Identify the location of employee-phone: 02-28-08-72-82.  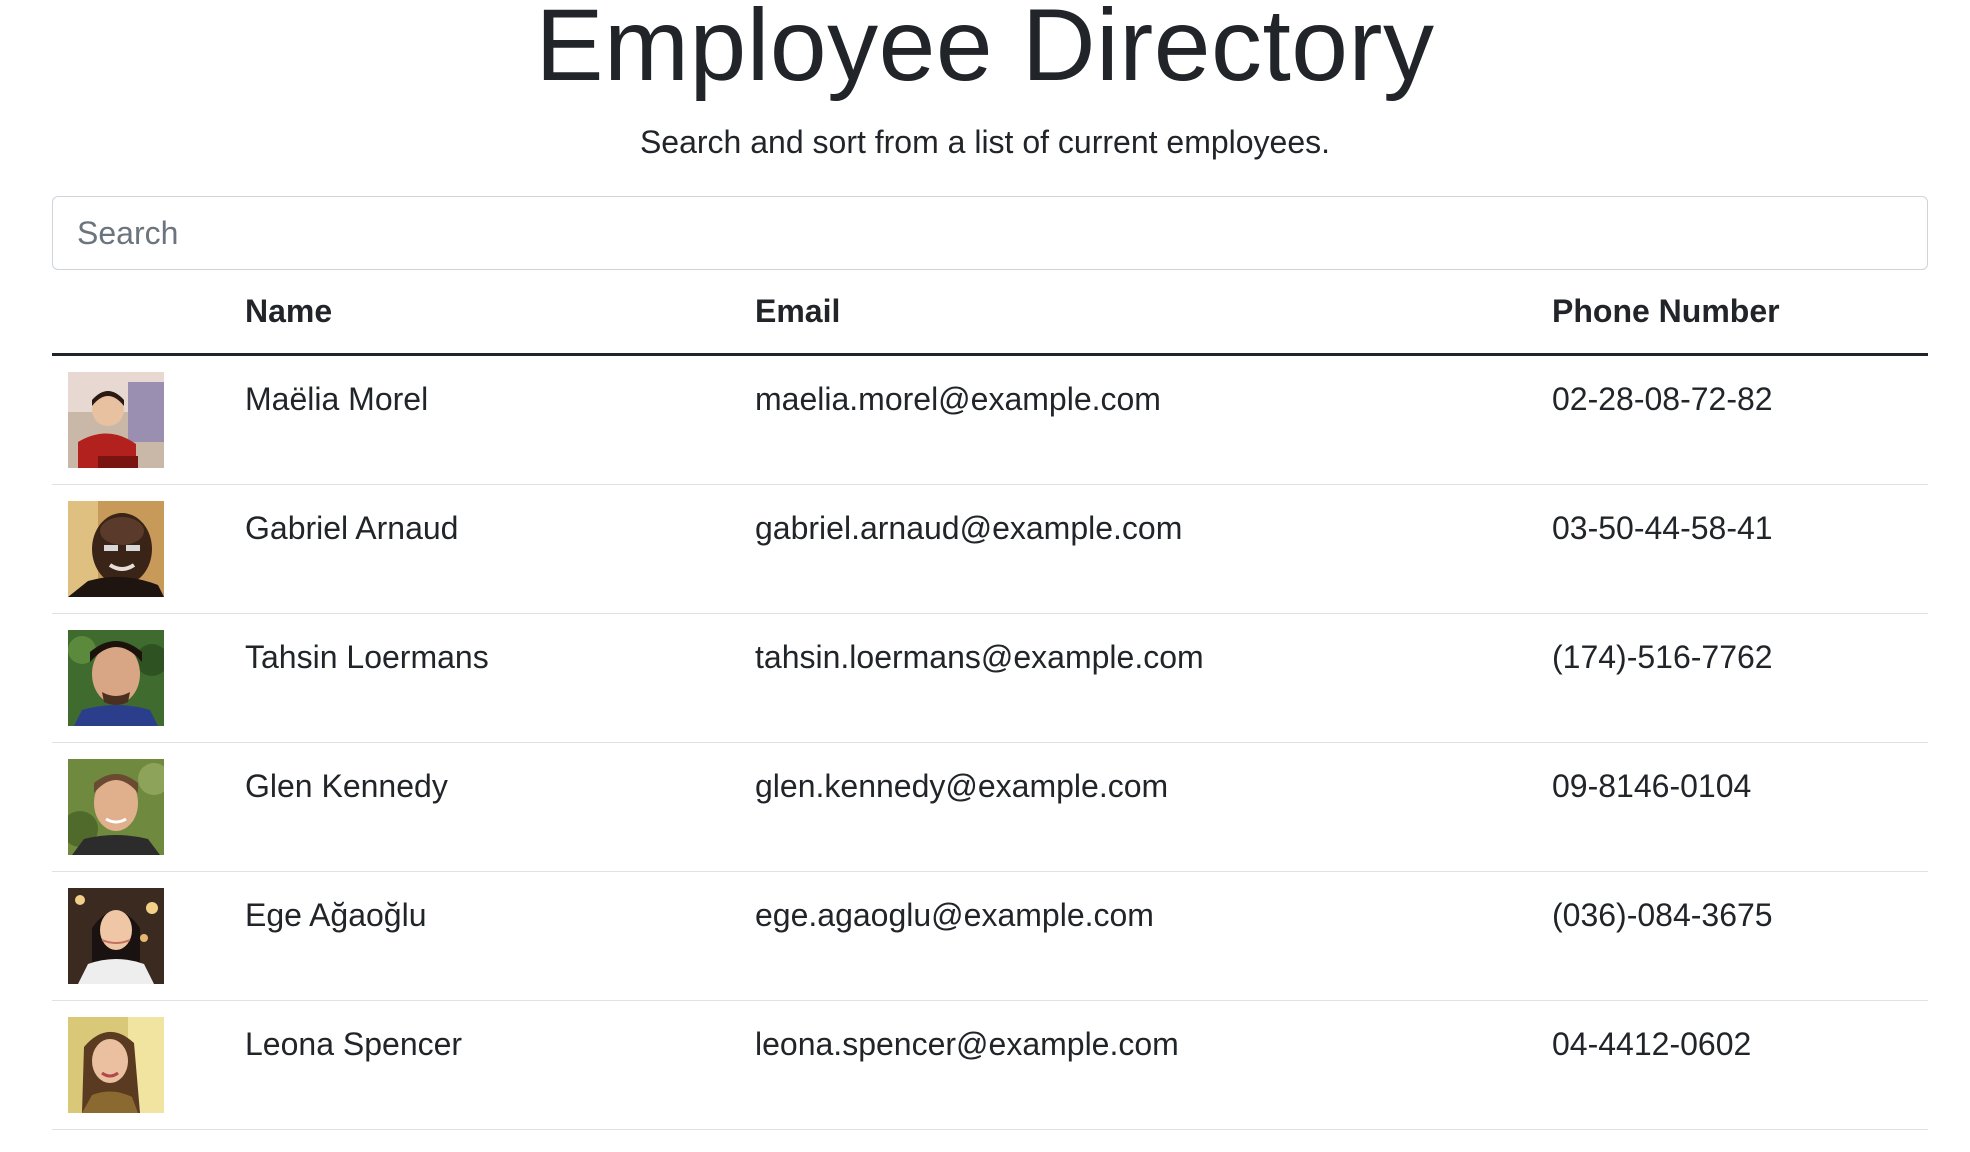
(1740, 419).